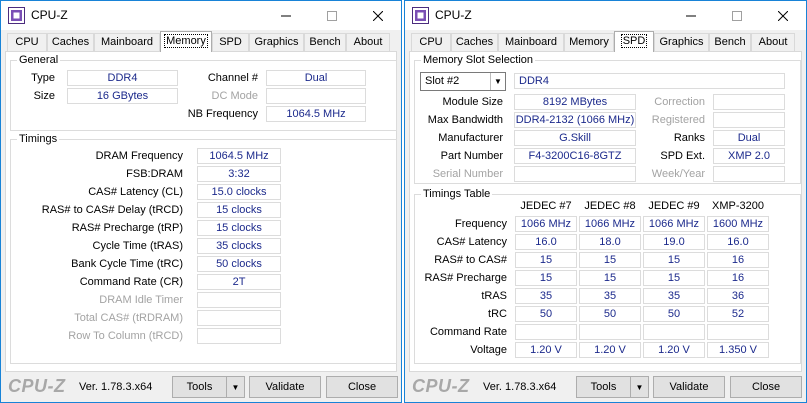 The height and width of the screenshot is (403, 807). Describe the element at coordinates (488, 350) in the screenshot. I see `row-label: Voltage` at that location.